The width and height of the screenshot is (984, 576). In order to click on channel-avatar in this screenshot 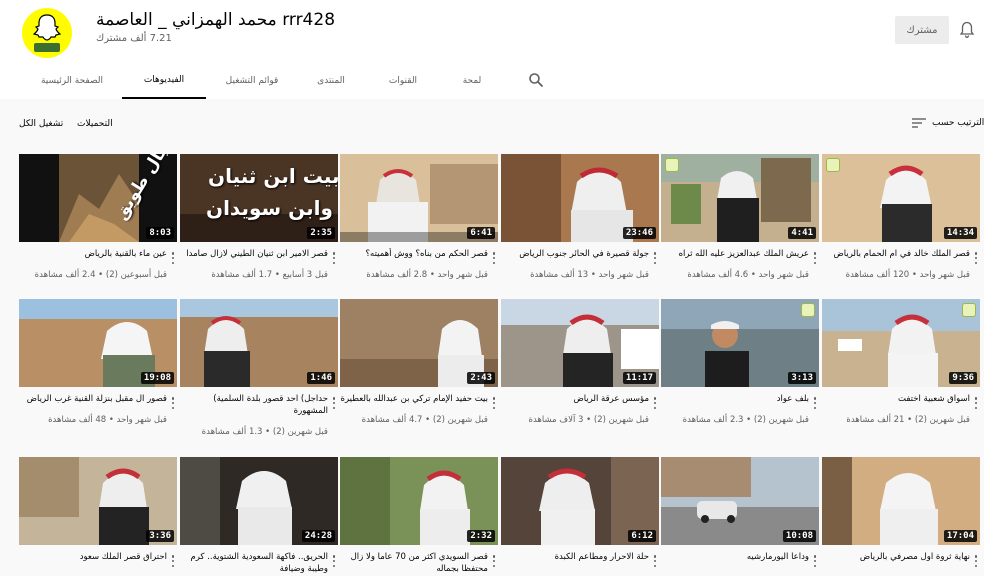, I will do `click(47, 33)`.